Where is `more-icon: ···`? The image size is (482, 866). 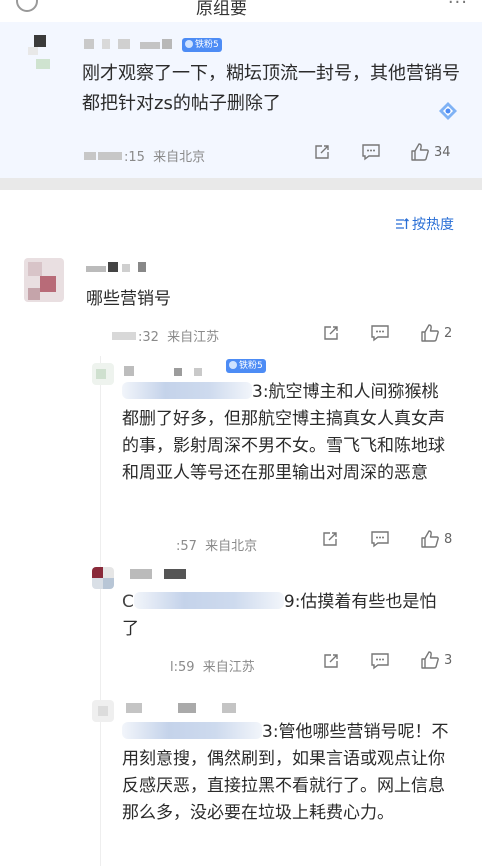
more-icon: ··· is located at coordinates (458, 6).